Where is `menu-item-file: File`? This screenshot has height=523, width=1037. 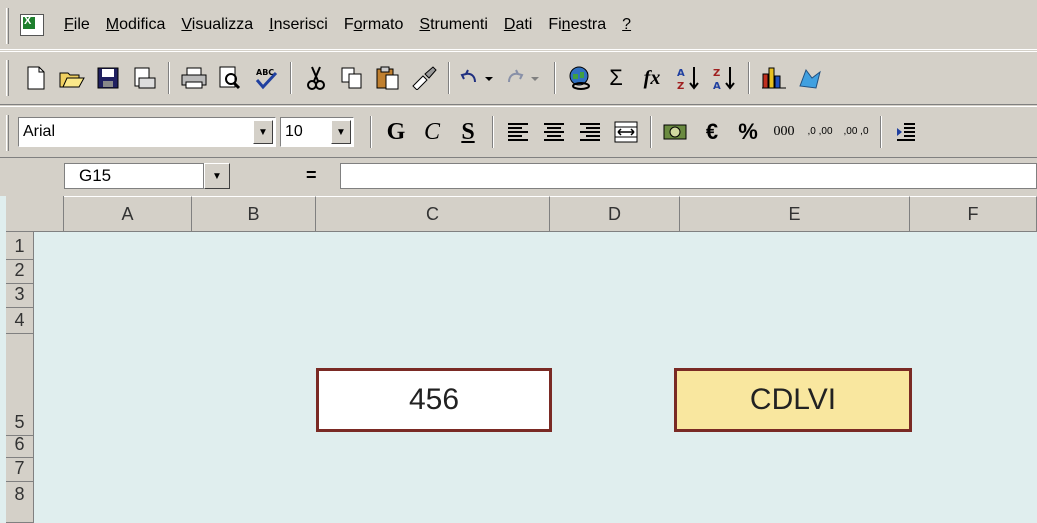
menu-item-file: File is located at coordinates (77, 25).